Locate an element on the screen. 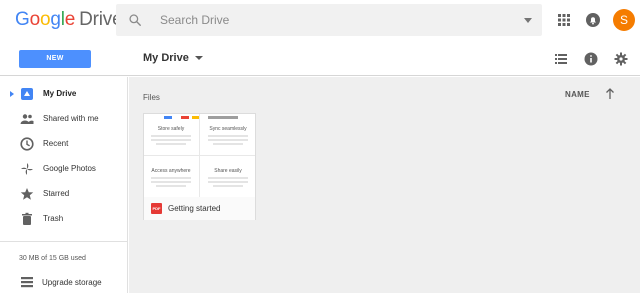  sidebar-item-my-drive: My Drive is located at coordinates (64, 94).